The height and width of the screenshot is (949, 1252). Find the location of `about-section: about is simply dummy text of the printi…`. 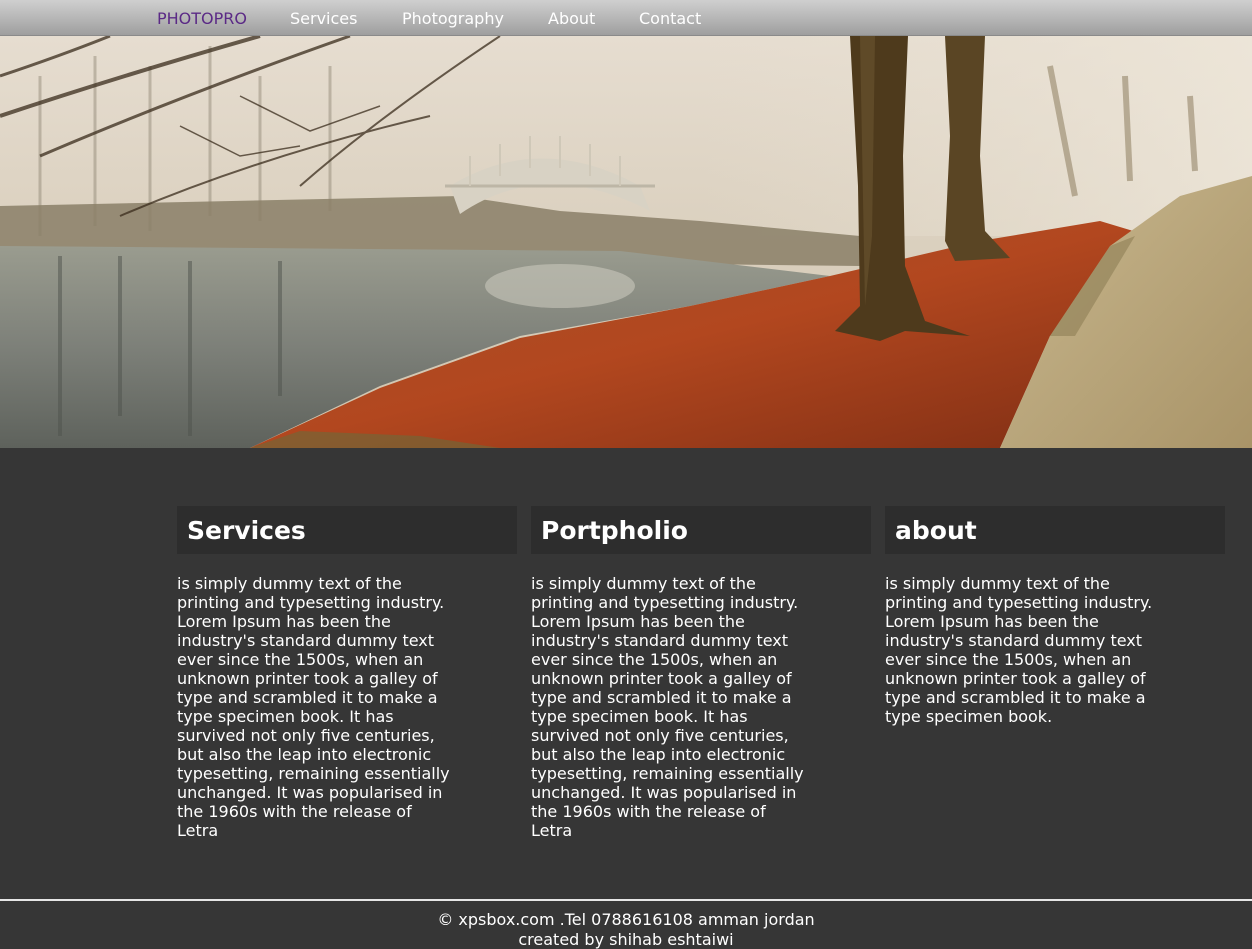

about-section: about is simply dummy text of the printi… is located at coordinates (1055, 616).